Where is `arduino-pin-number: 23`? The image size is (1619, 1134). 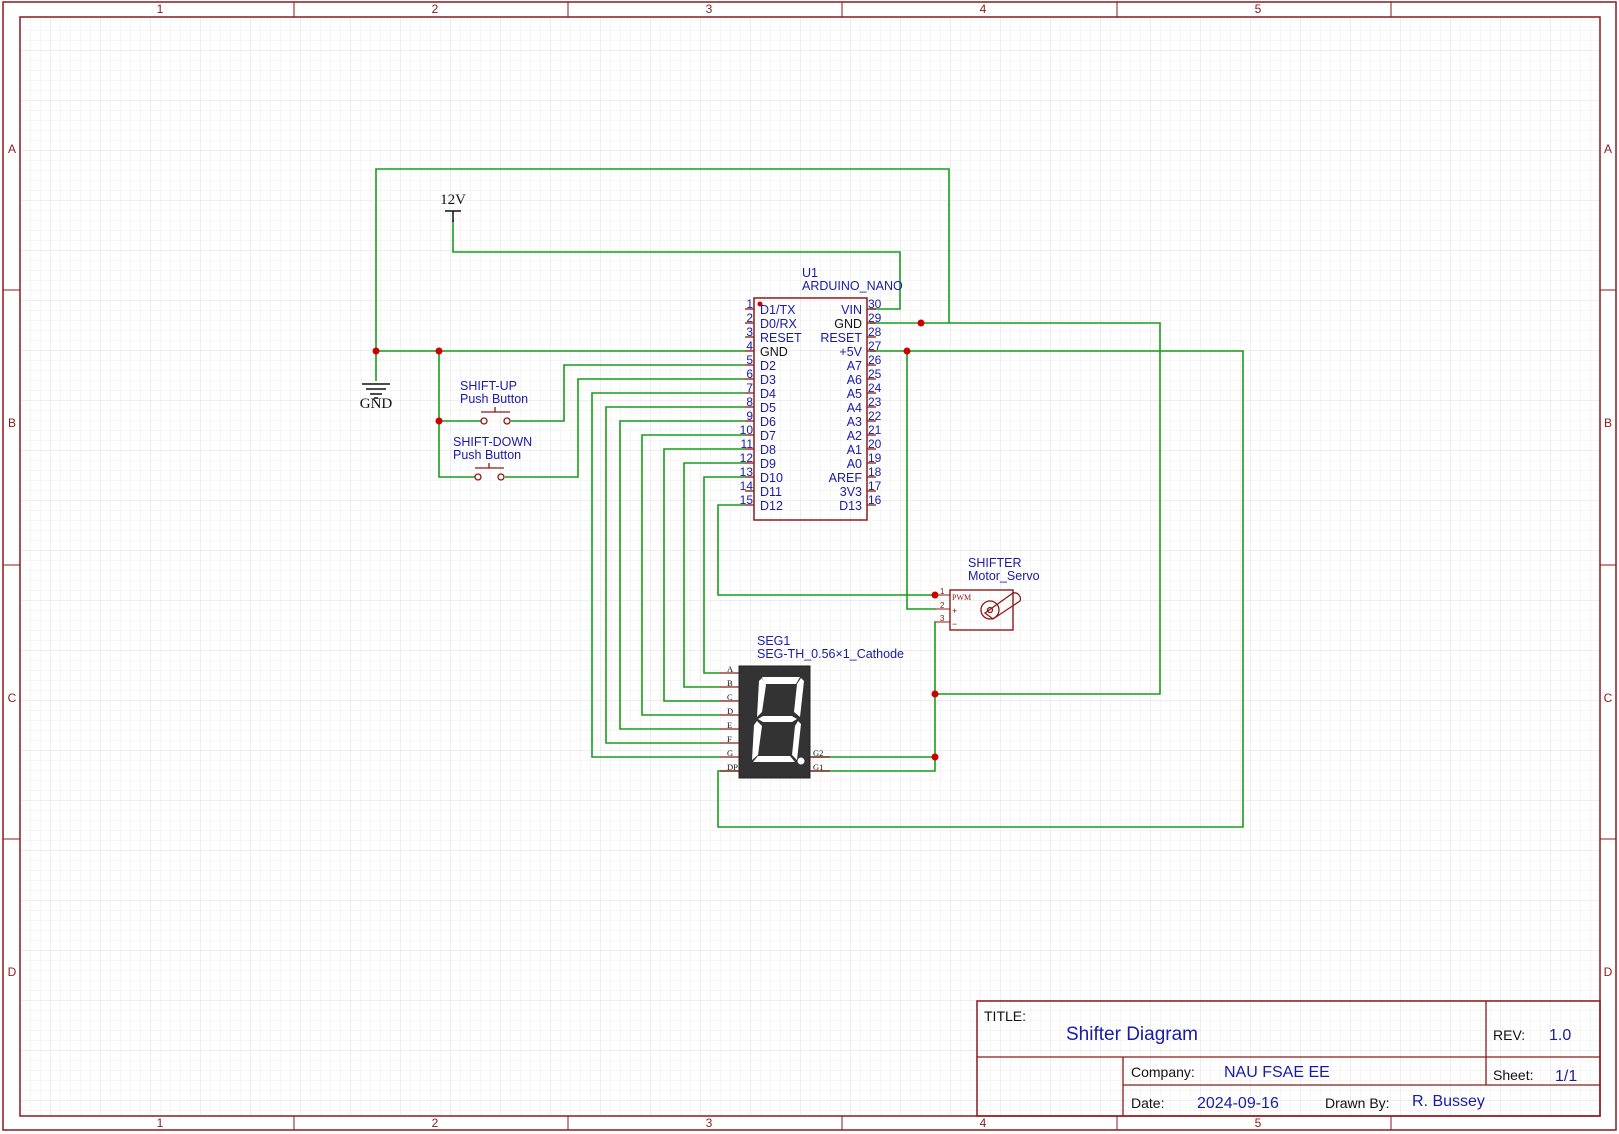
arduino-pin-number: 23 is located at coordinates (875, 402).